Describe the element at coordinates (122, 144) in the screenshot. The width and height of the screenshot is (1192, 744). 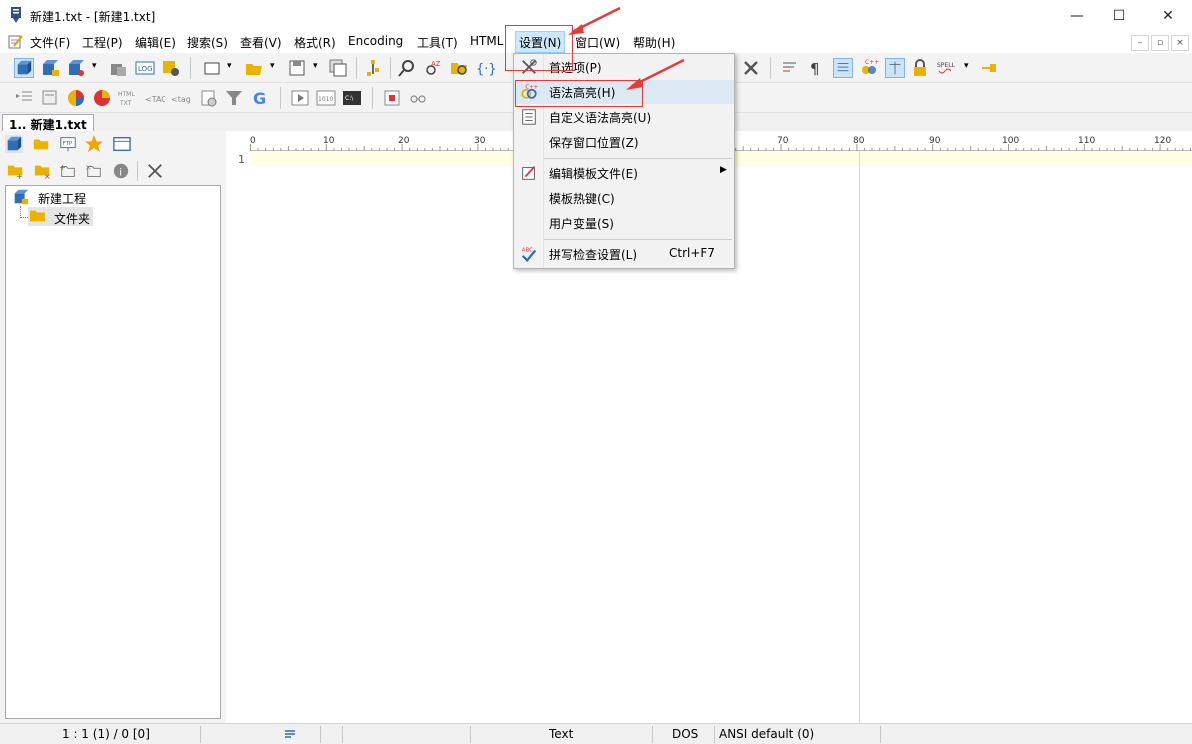
I see `window-list-icon` at that location.